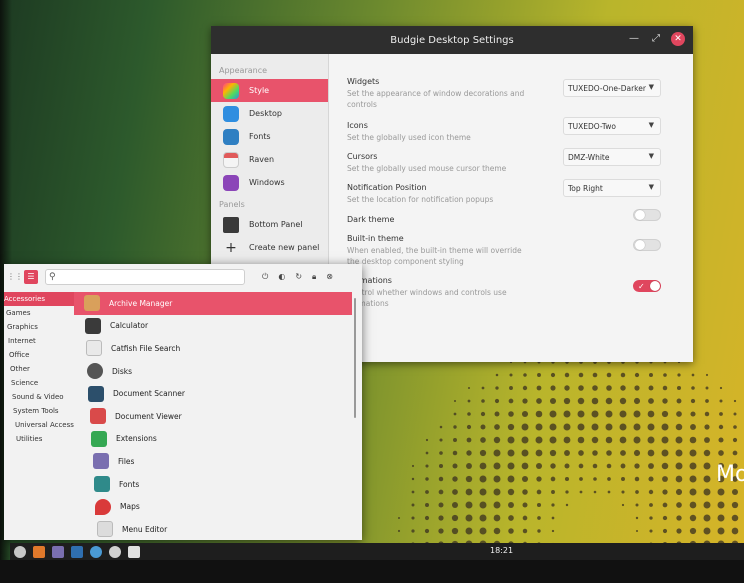 The width and height of the screenshot is (744, 583). What do you see at coordinates (231, 182) in the screenshot?
I see `windows-icon` at bounding box center [231, 182].